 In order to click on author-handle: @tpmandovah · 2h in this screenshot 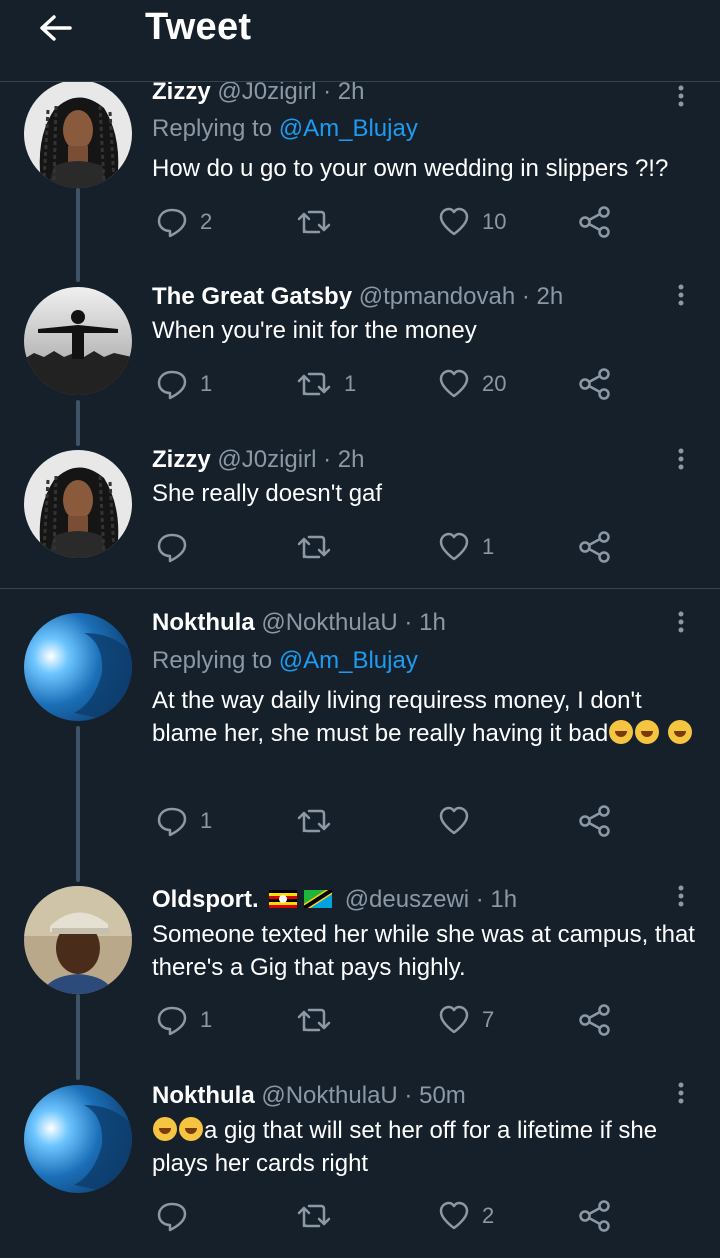, I will do `click(461, 296)`.